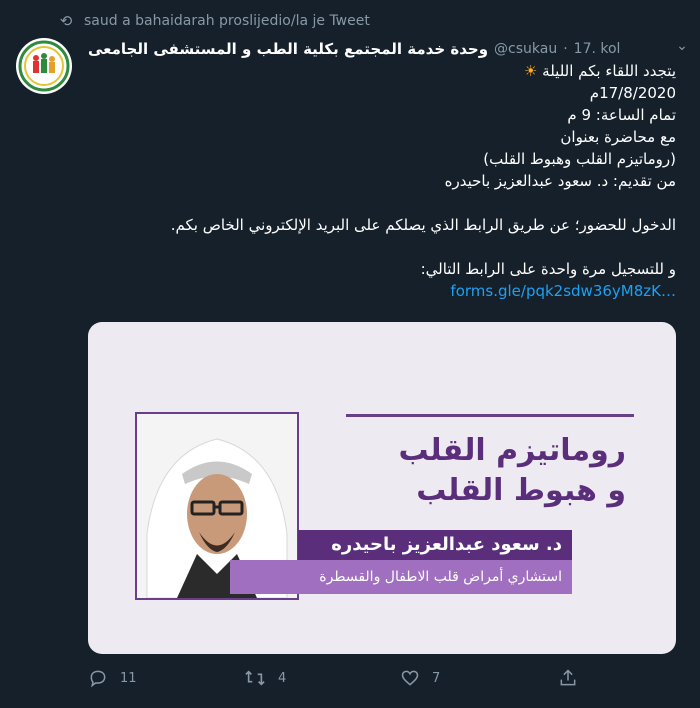 This screenshot has width=700, height=708. Describe the element at coordinates (579, 159) in the screenshot. I see `tweet-line: (روماتيزم القلب وهبوط القلب)` at that location.